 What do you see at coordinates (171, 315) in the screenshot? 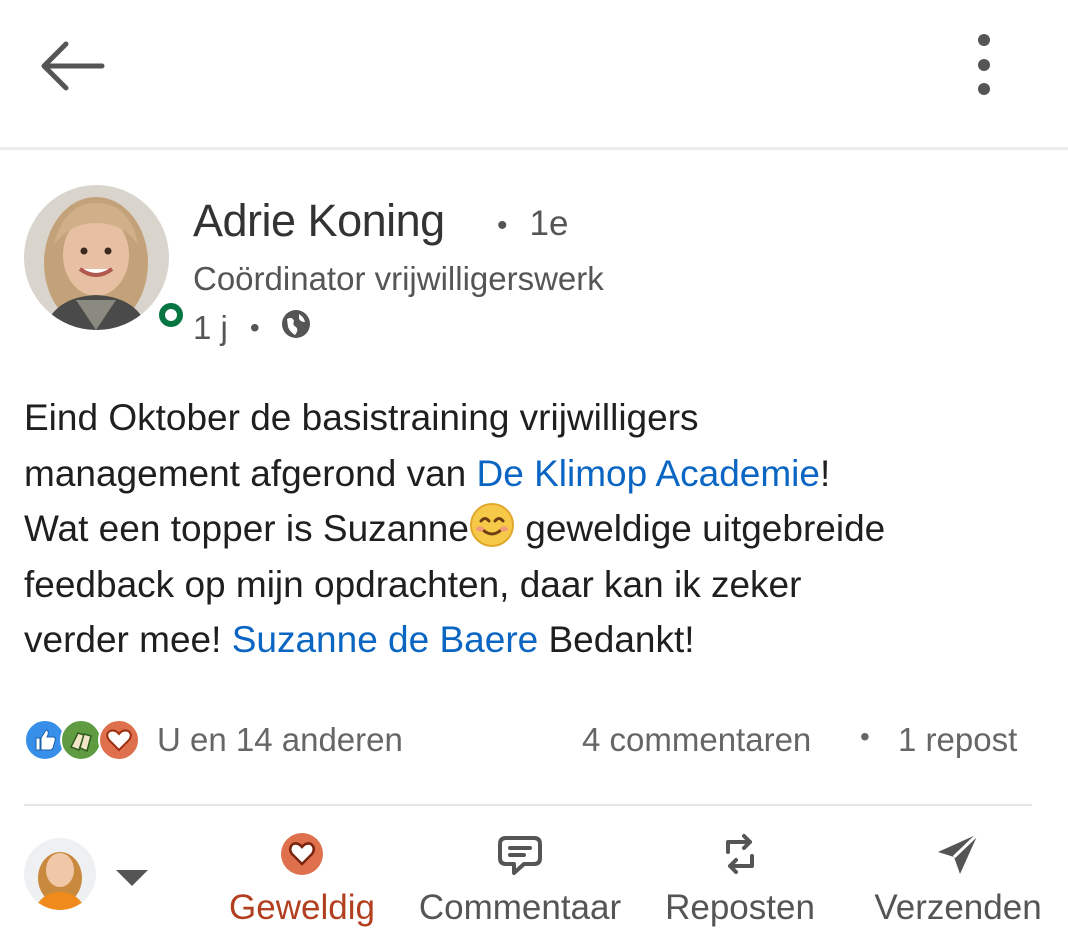
I see `online-status-indicator` at bounding box center [171, 315].